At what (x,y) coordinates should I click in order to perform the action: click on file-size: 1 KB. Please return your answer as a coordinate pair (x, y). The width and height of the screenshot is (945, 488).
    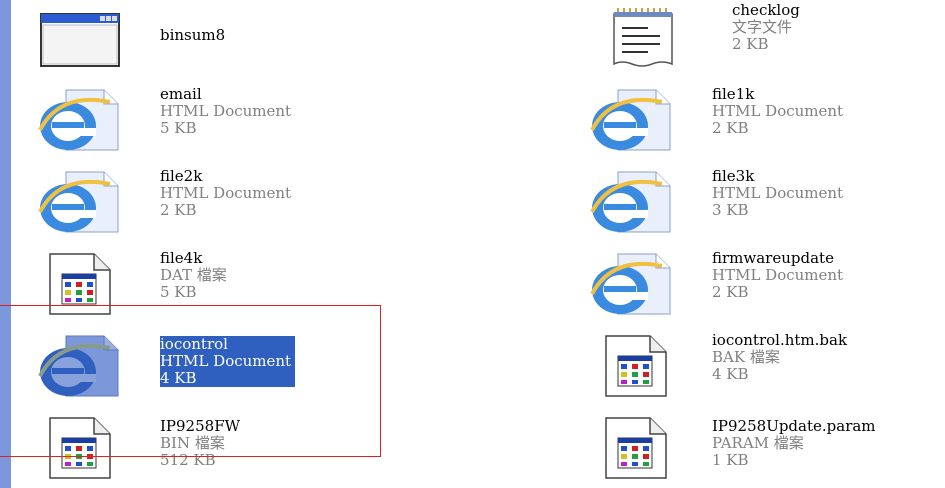
    Looking at the image, I should click on (730, 460).